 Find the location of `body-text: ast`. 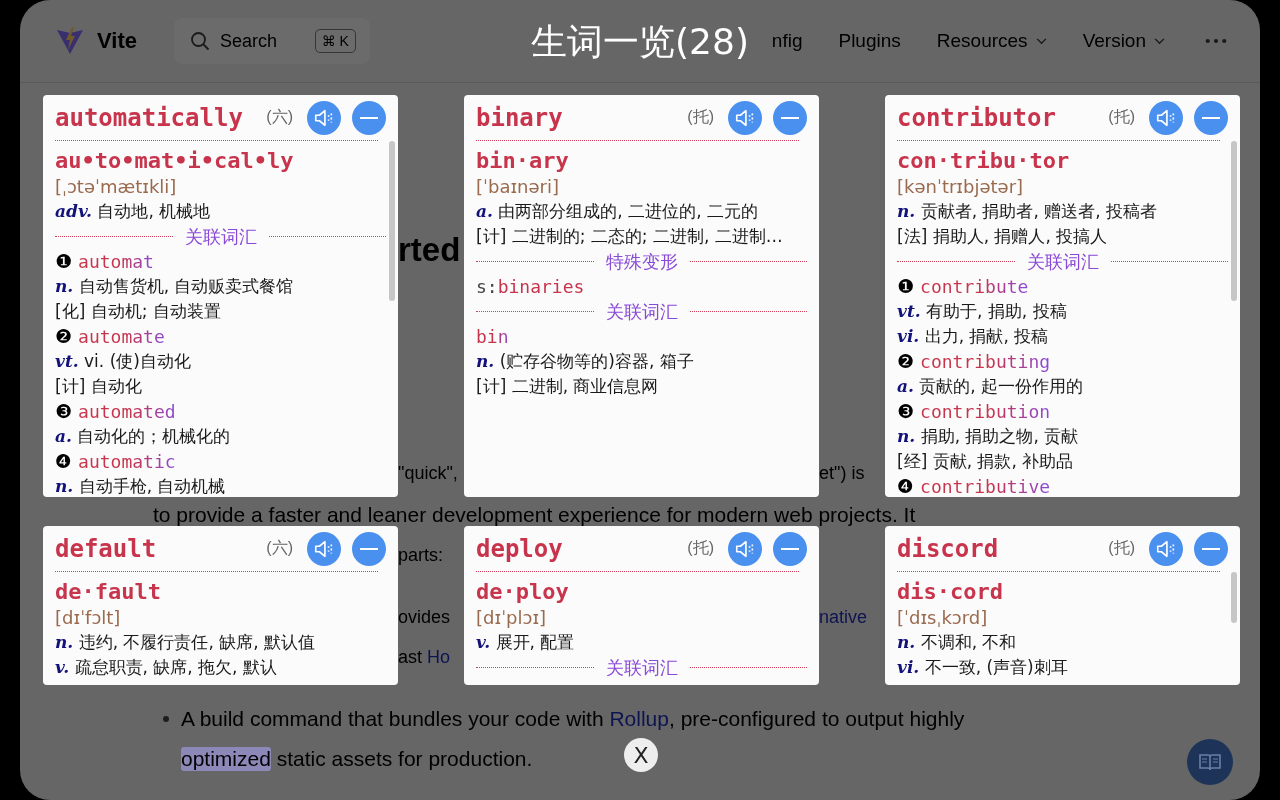

body-text: ast is located at coordinates (410, 657).